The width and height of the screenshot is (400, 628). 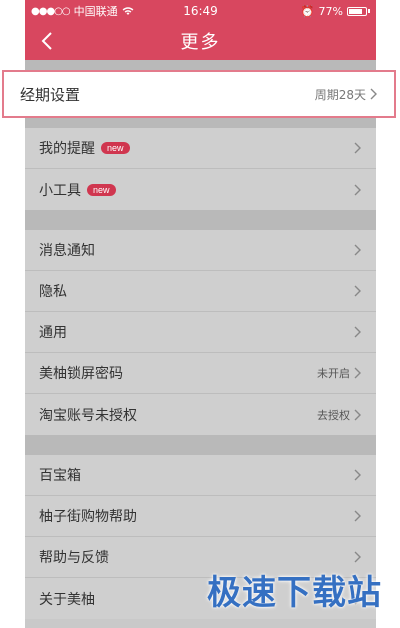 I want to click on back-icon, so click(x=48, y=41).